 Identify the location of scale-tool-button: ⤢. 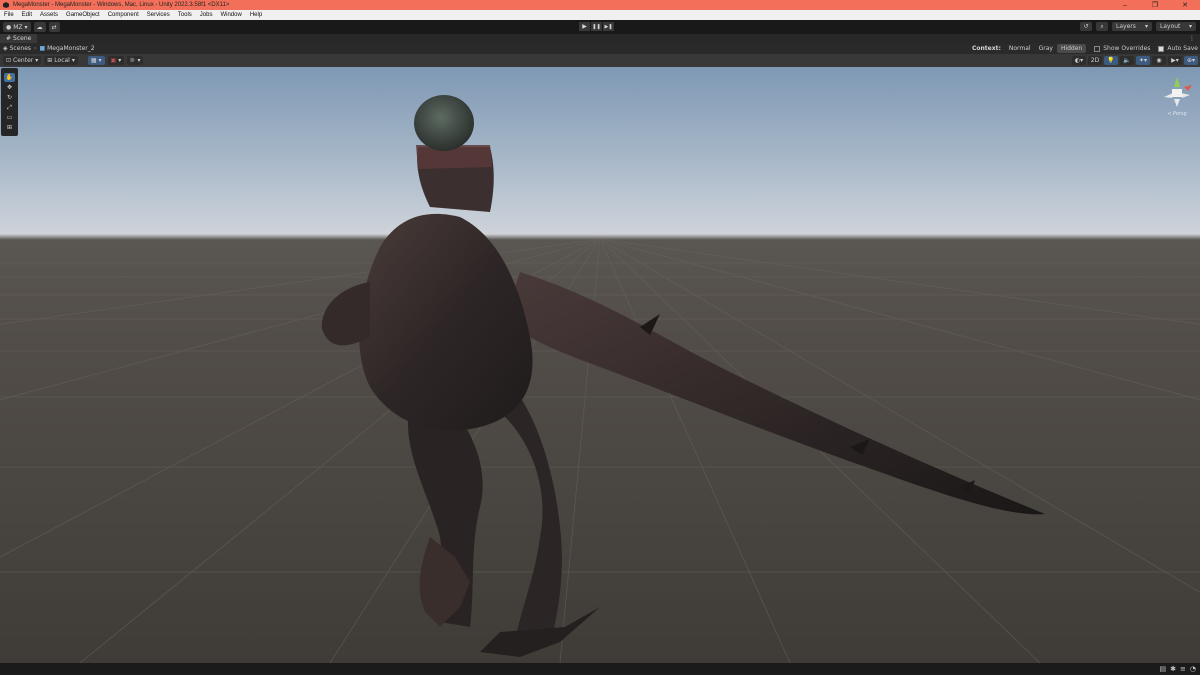
(9, 107).